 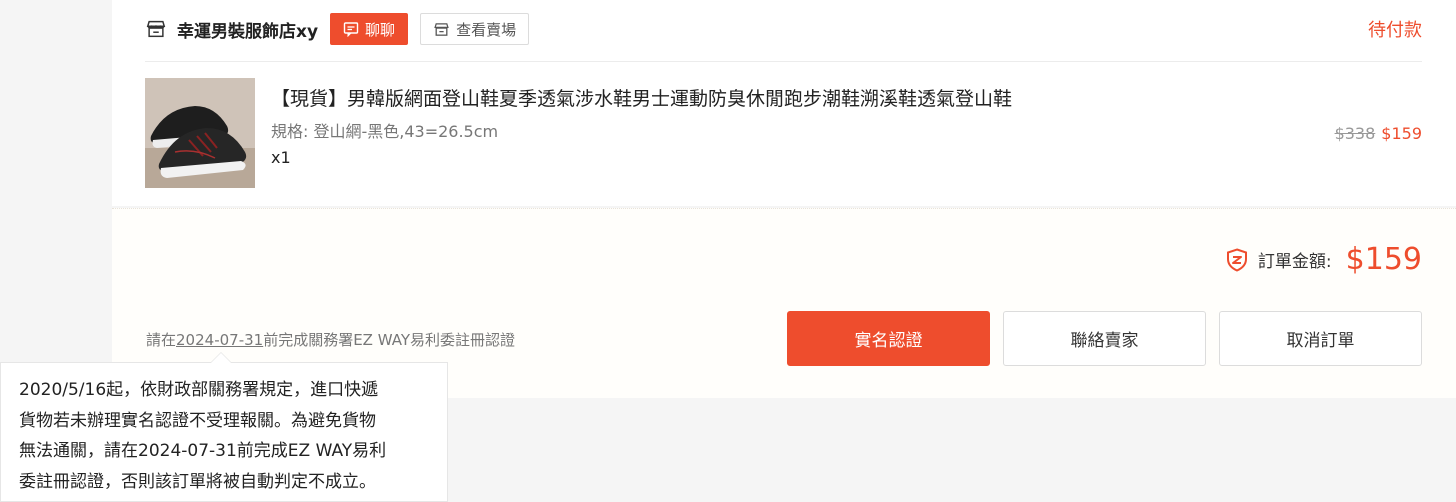 What do you see at coordinates (1383, 259) in the screenshot?
I see `total-amount: $159` at bounding box center [1383, 259].